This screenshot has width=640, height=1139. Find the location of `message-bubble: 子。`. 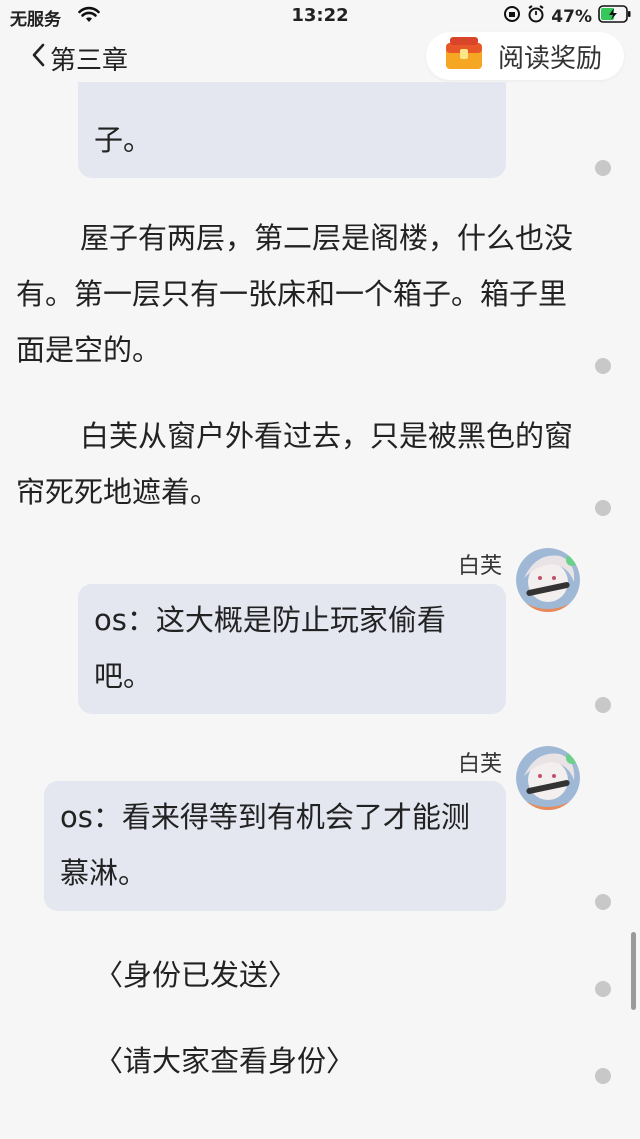

message-bubble: 子。 is located at coordinates (292, 130).